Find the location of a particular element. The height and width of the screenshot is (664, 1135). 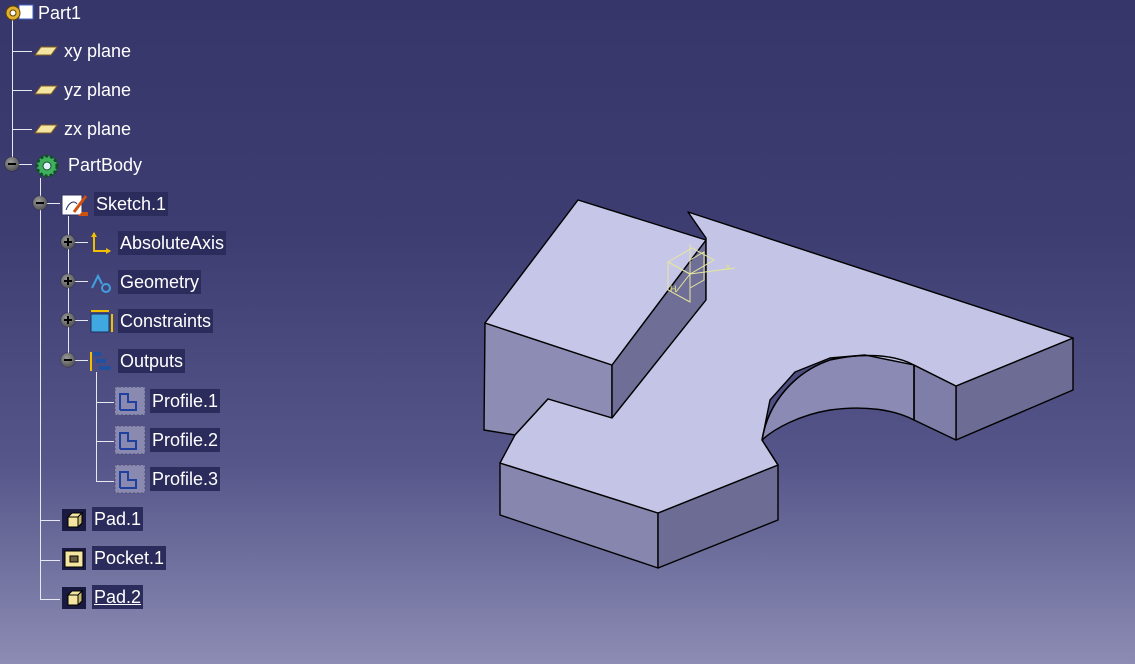

tree-label-yz-plane: yz plane is located at coordinates (98, 90).